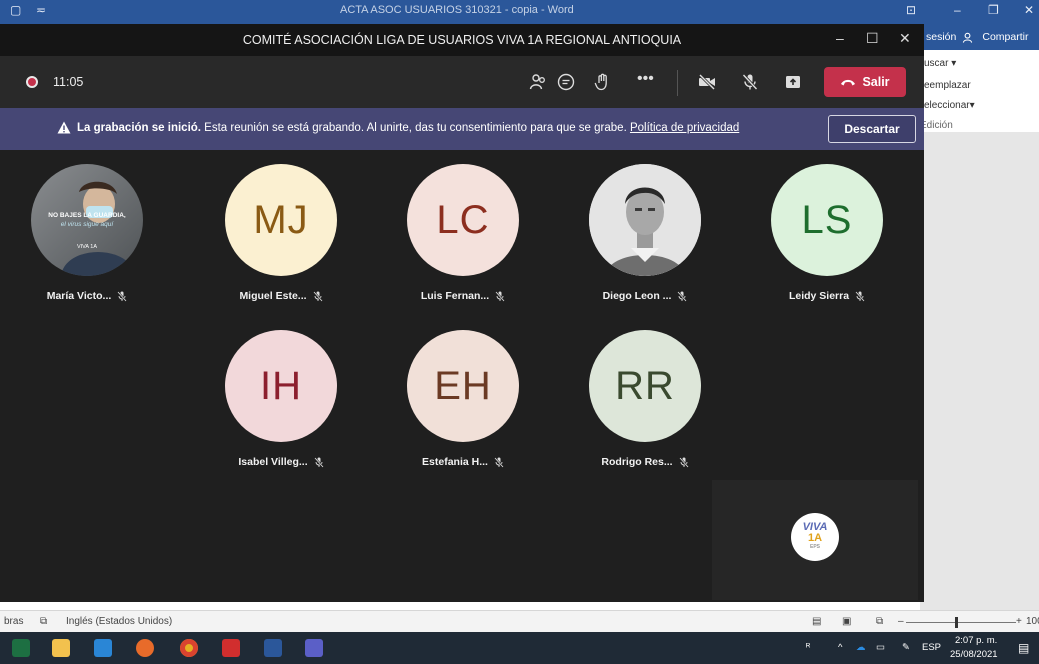  Describe the element at coordinates (231, 648) in the screenshot. I see `acrobat-icon` at that location.